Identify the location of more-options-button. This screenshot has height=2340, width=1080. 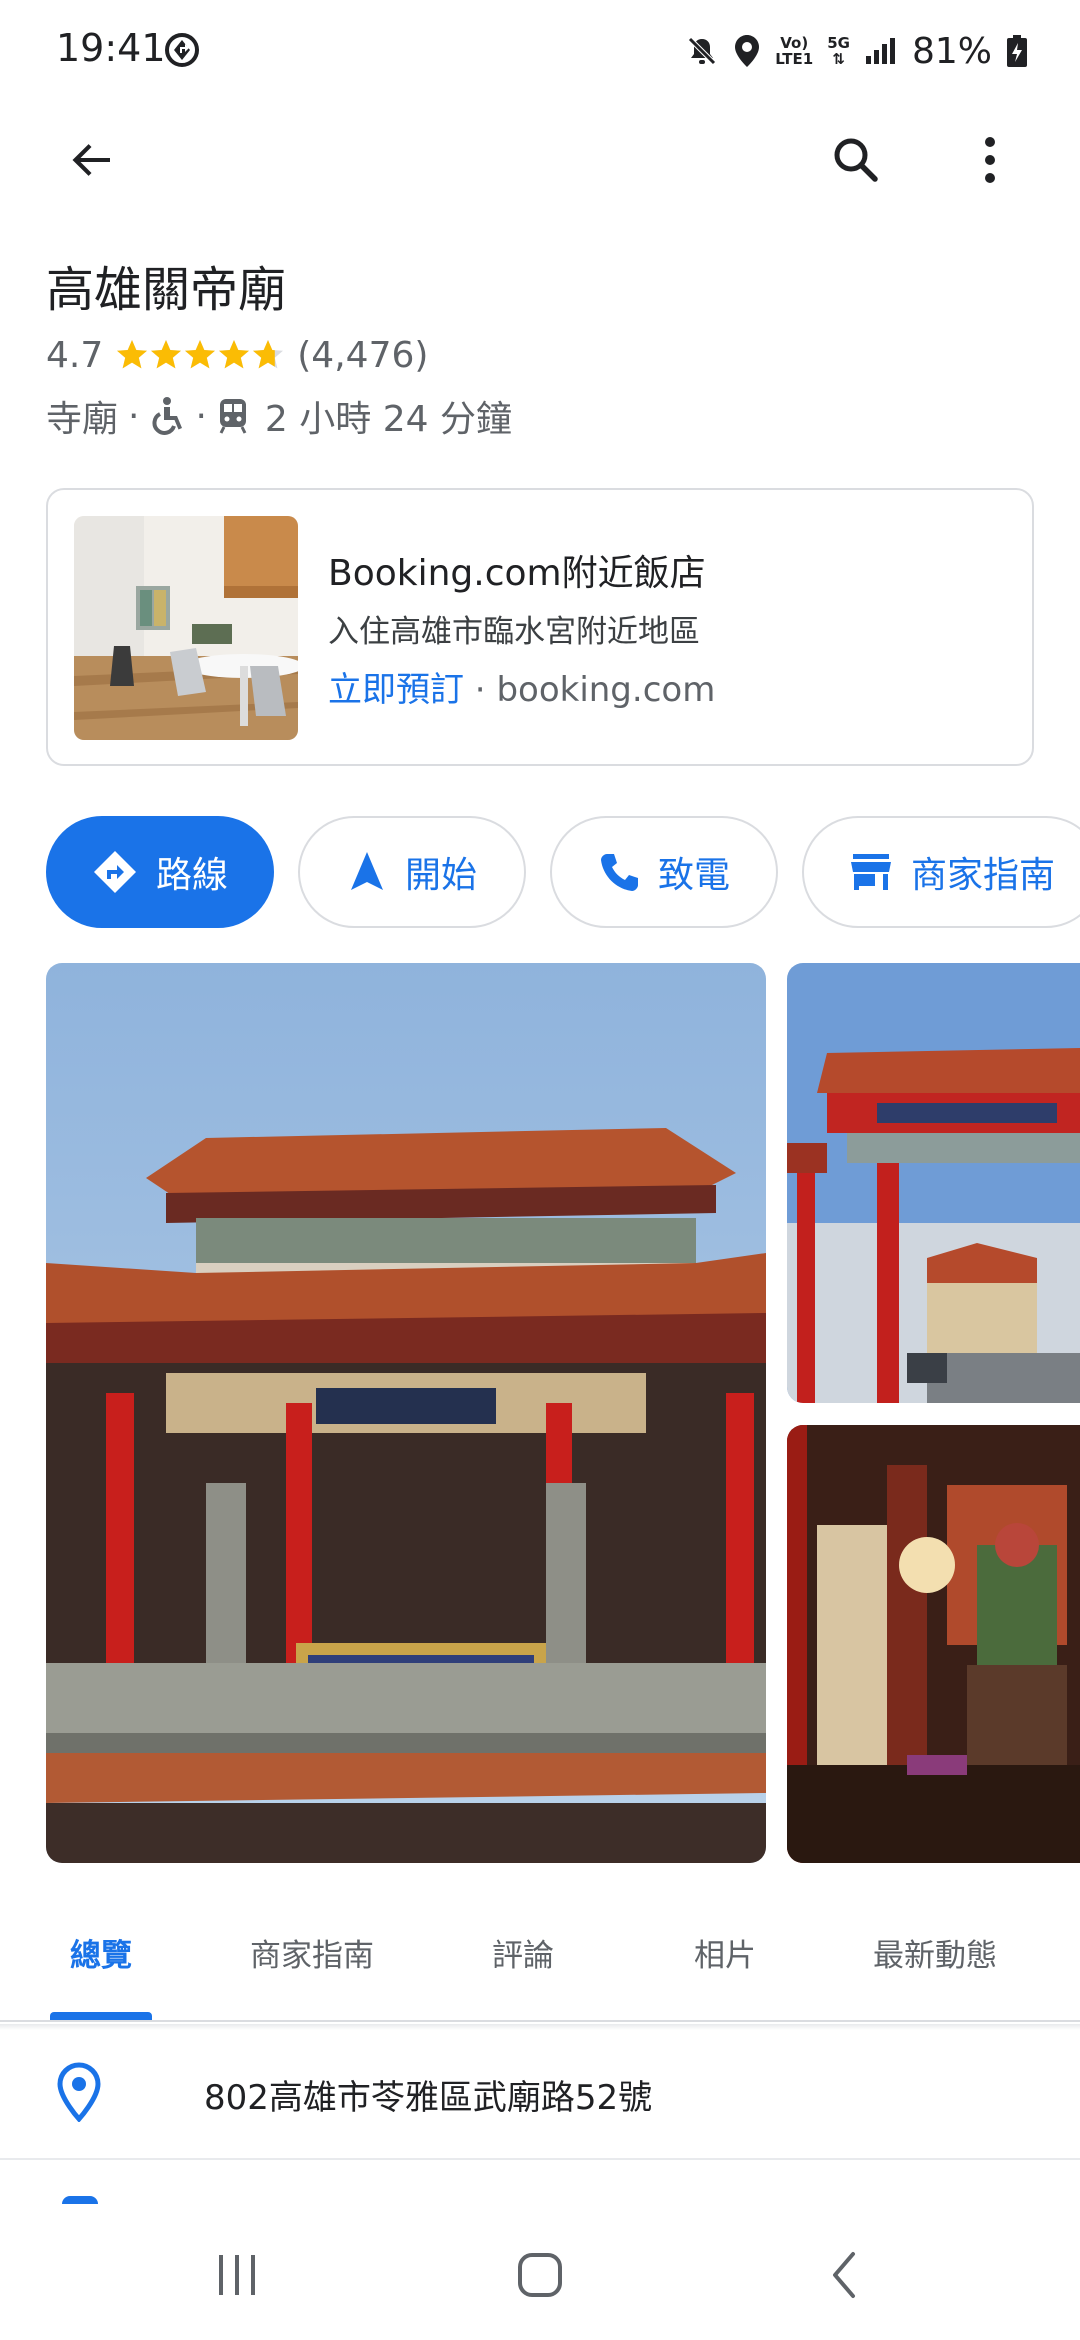
(990, 160).